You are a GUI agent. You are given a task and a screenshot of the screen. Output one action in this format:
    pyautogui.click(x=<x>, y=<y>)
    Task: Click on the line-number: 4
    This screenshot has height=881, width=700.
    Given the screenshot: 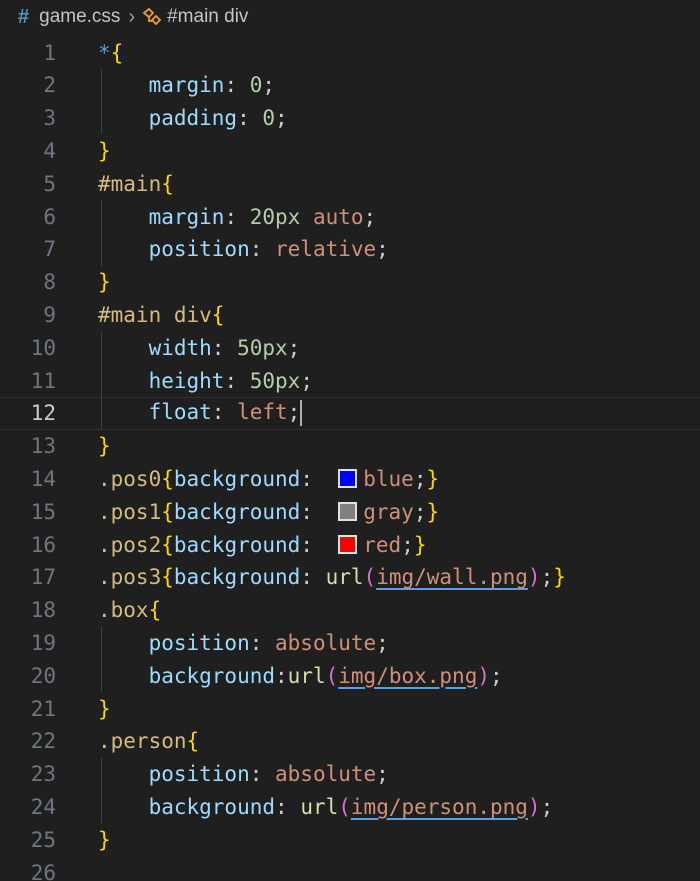 What is the action you would take?
    pyautogui.click(x=49, y=150)
    